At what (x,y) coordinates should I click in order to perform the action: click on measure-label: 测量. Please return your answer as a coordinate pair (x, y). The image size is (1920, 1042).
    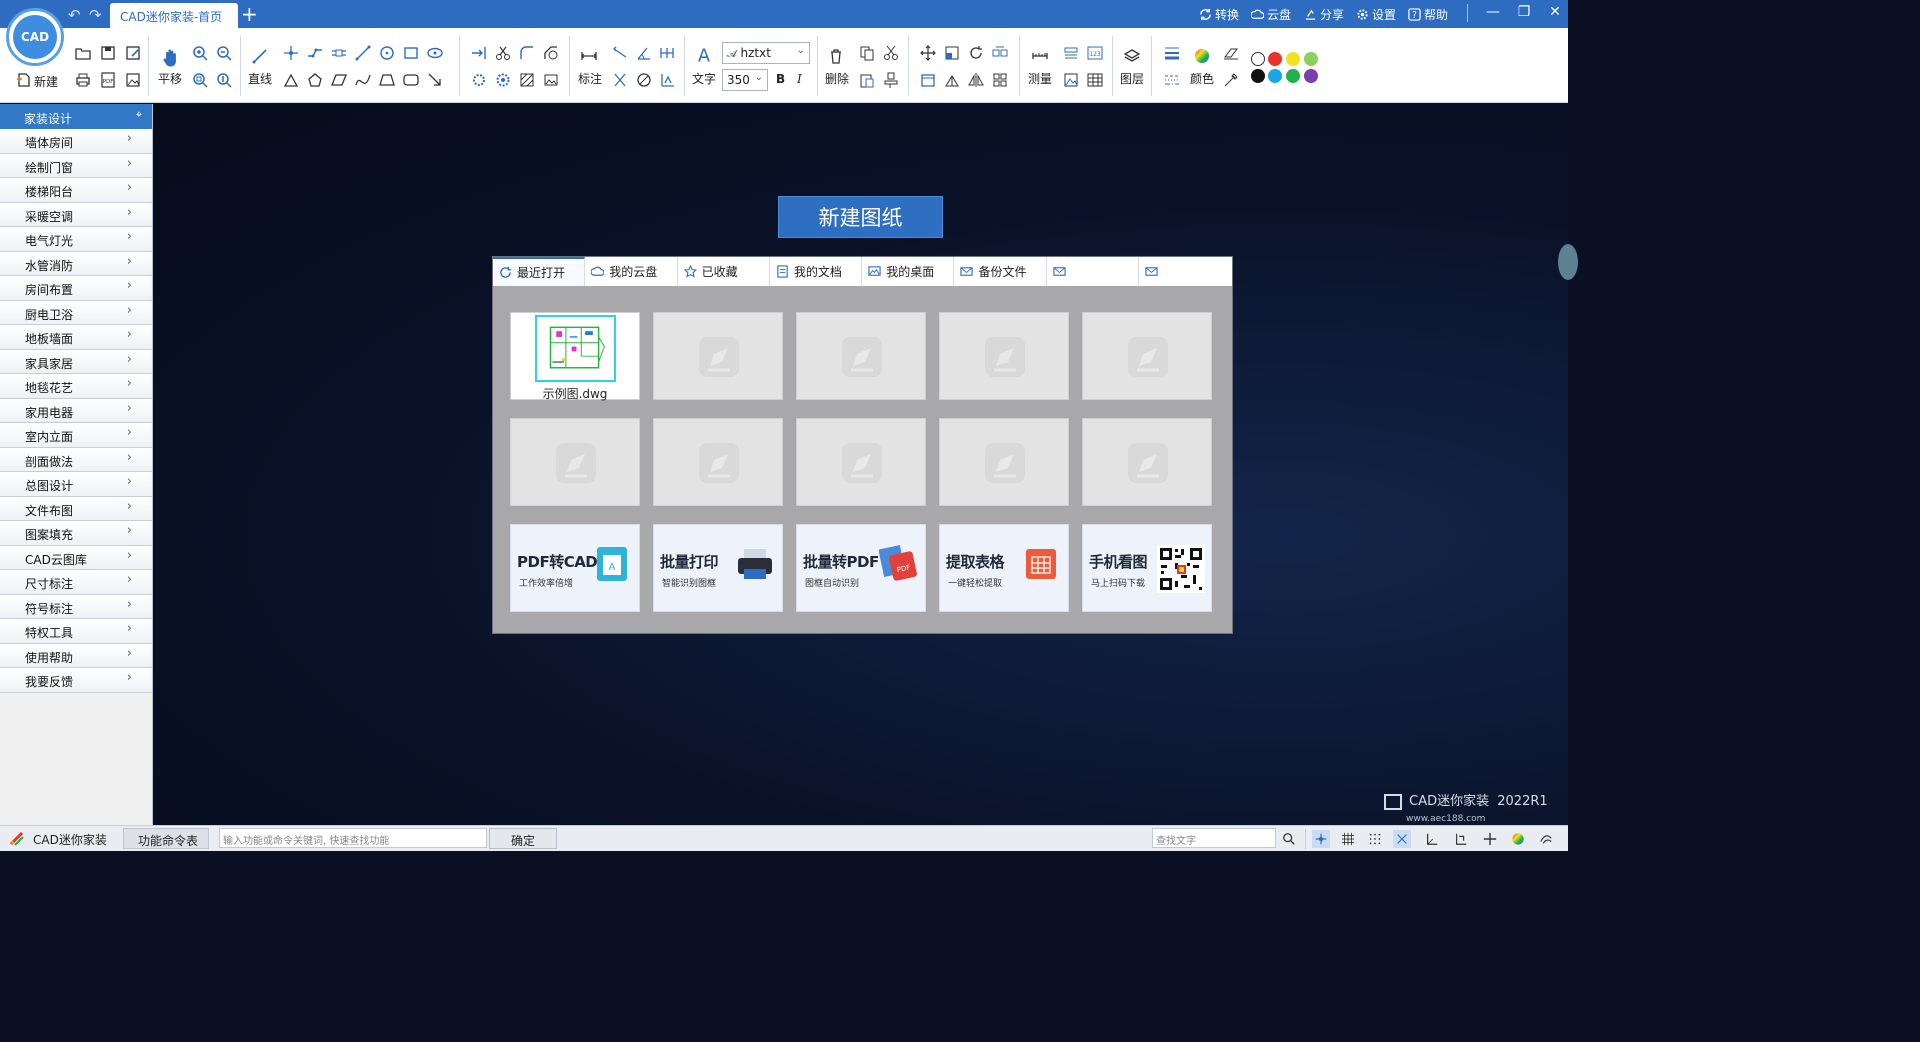
    Looking at the image, I should click on (1040, 78).